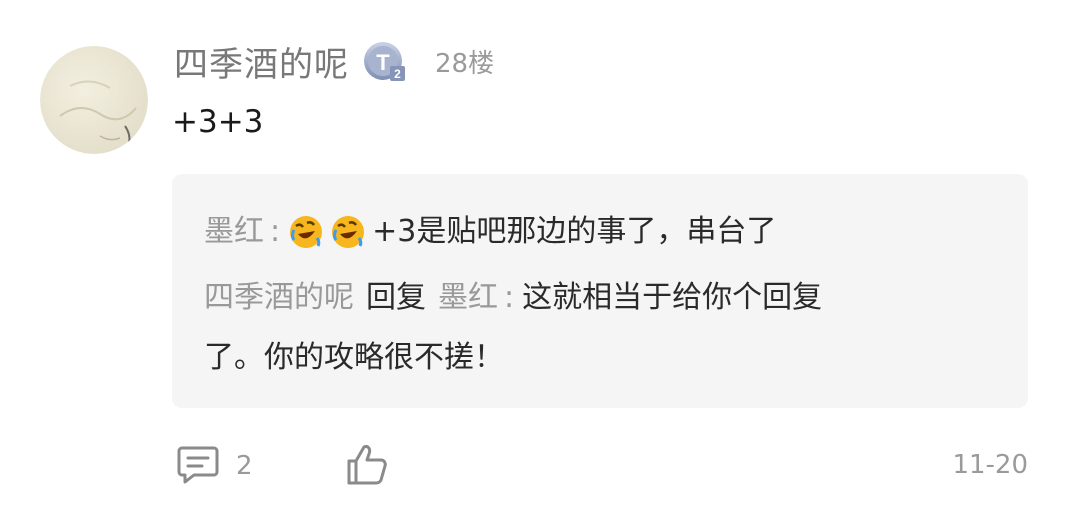 The width and height of the screenshot is (1072, 520). I want to click on comment-header: 四季酒的呢 T 2 28楼, so click(334, 61).